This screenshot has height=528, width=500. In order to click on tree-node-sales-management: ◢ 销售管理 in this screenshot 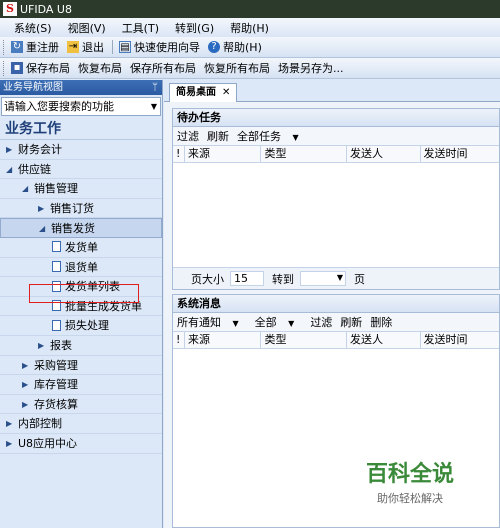, I will do `click(81, 189)`.